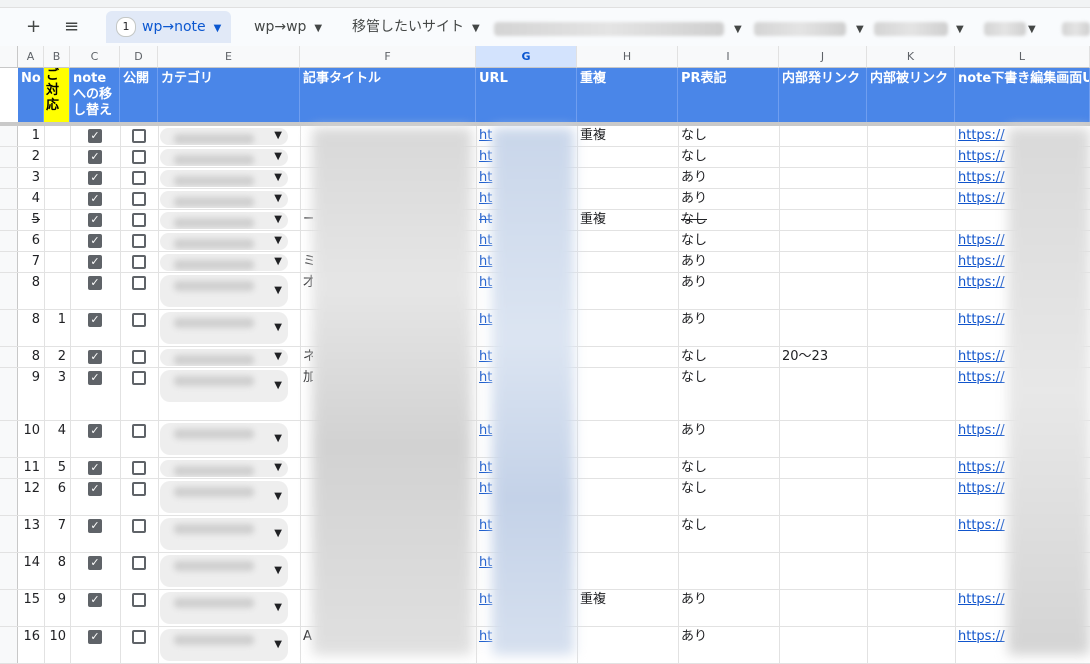 Image resolution: width=1090 pixels, height=664 pixels. I want to click on cell-no: 11, so click(29, 468).